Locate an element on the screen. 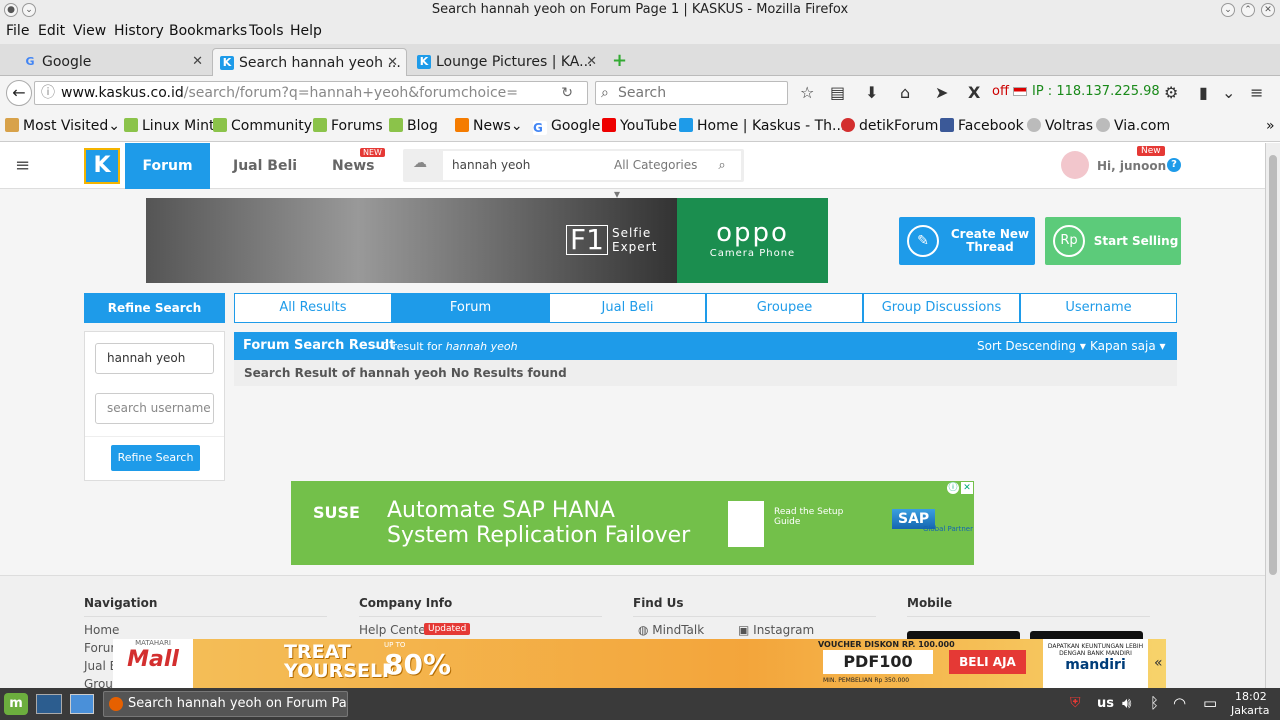  bookmark-detikforum: detikForum is located at coordinates (889, 126).